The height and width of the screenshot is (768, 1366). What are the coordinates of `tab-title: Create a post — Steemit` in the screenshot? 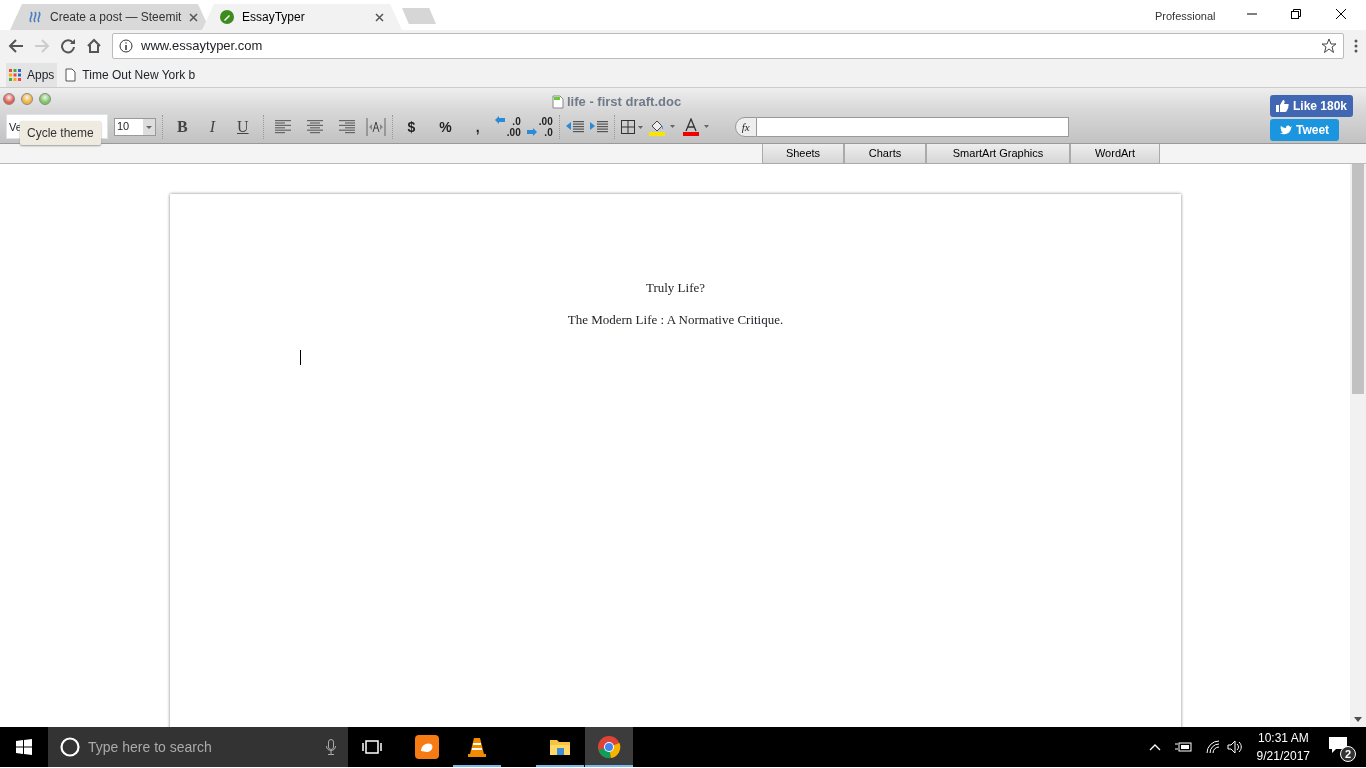 It's located at (116, 17).